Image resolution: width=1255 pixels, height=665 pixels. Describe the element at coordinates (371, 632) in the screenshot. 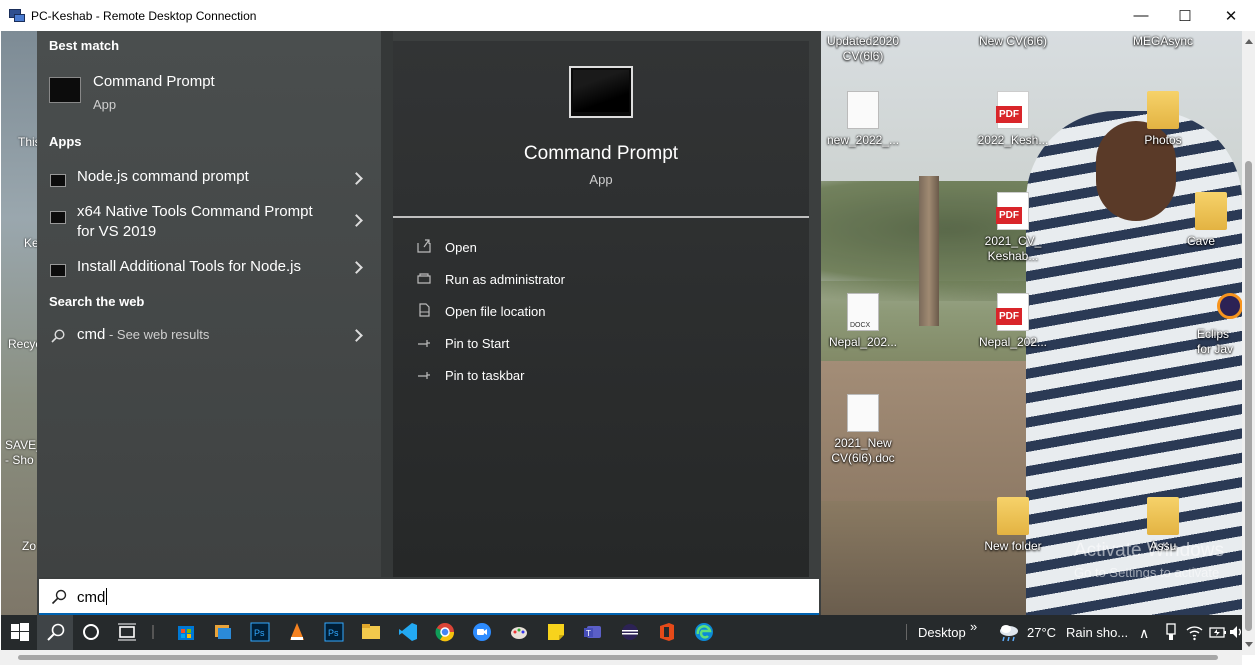

I see `file-explorer-icon` at that location.